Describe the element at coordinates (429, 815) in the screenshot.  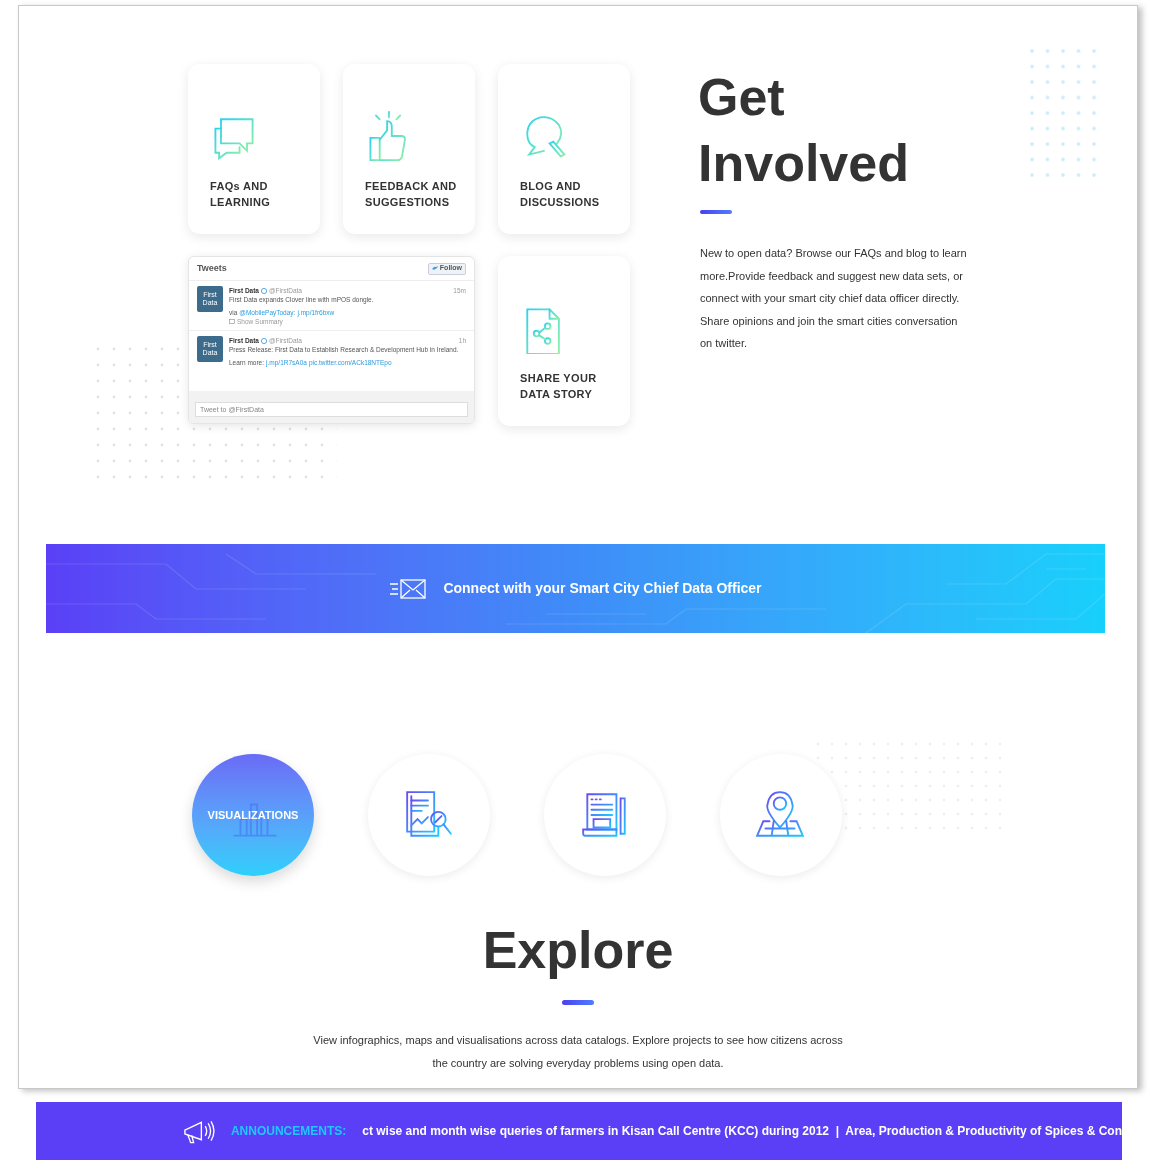
I see `report-magnifier-icon` at that location.